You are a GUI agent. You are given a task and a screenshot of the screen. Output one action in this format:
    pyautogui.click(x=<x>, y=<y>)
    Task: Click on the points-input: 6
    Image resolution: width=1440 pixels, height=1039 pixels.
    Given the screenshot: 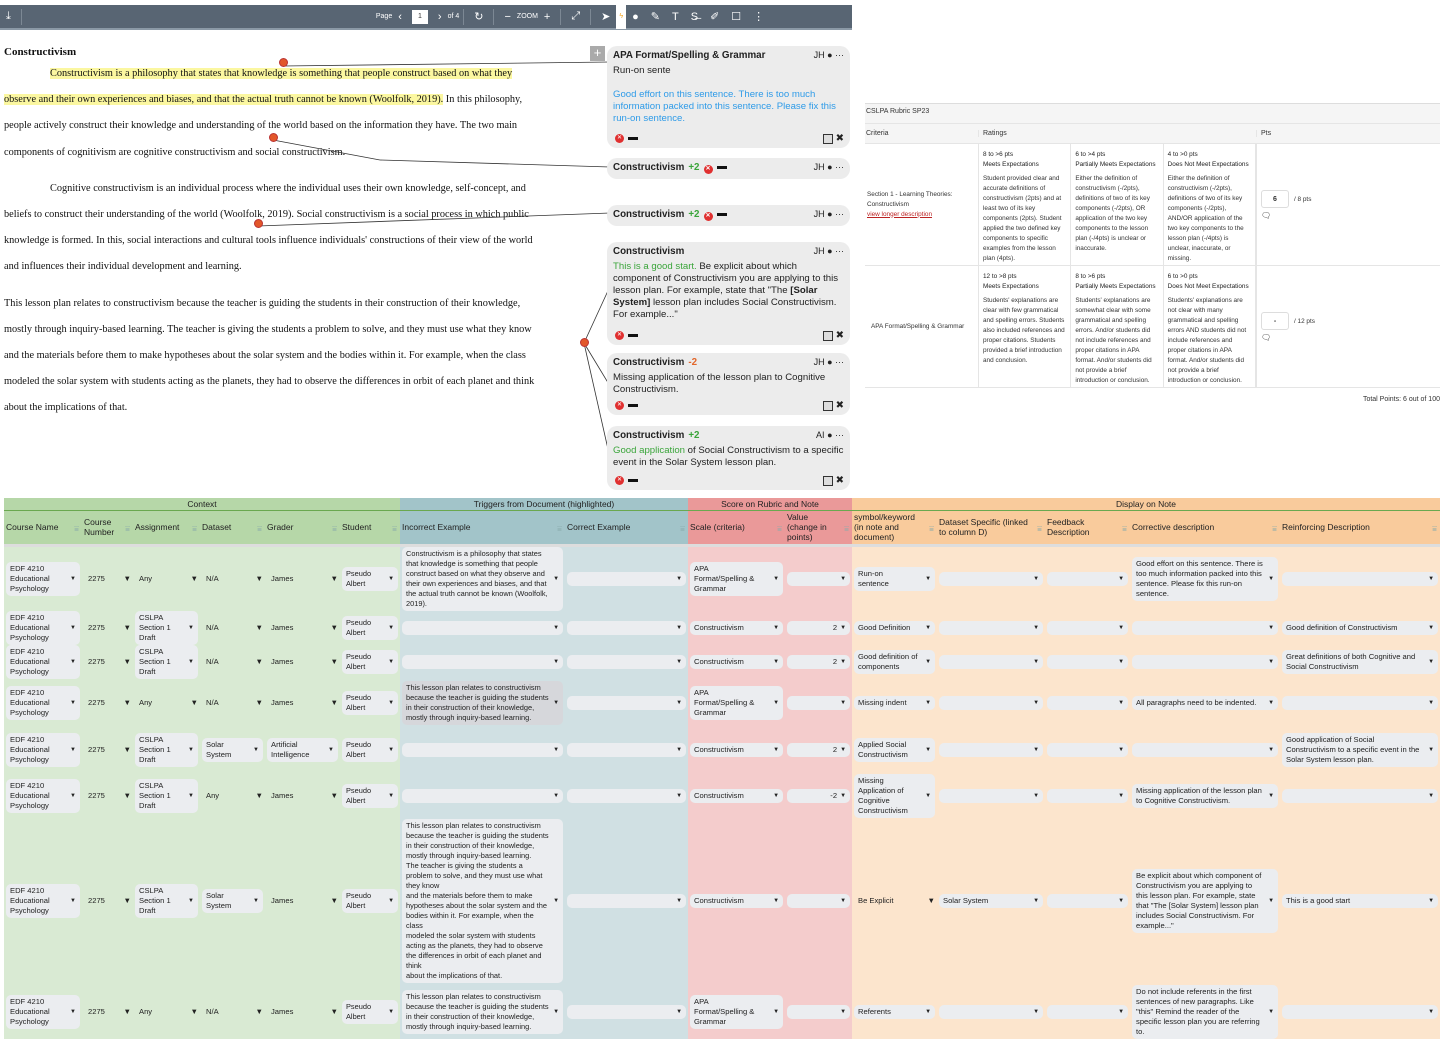 What is the action you would take?
    pyautogui.click(x=1275, y=198)
    